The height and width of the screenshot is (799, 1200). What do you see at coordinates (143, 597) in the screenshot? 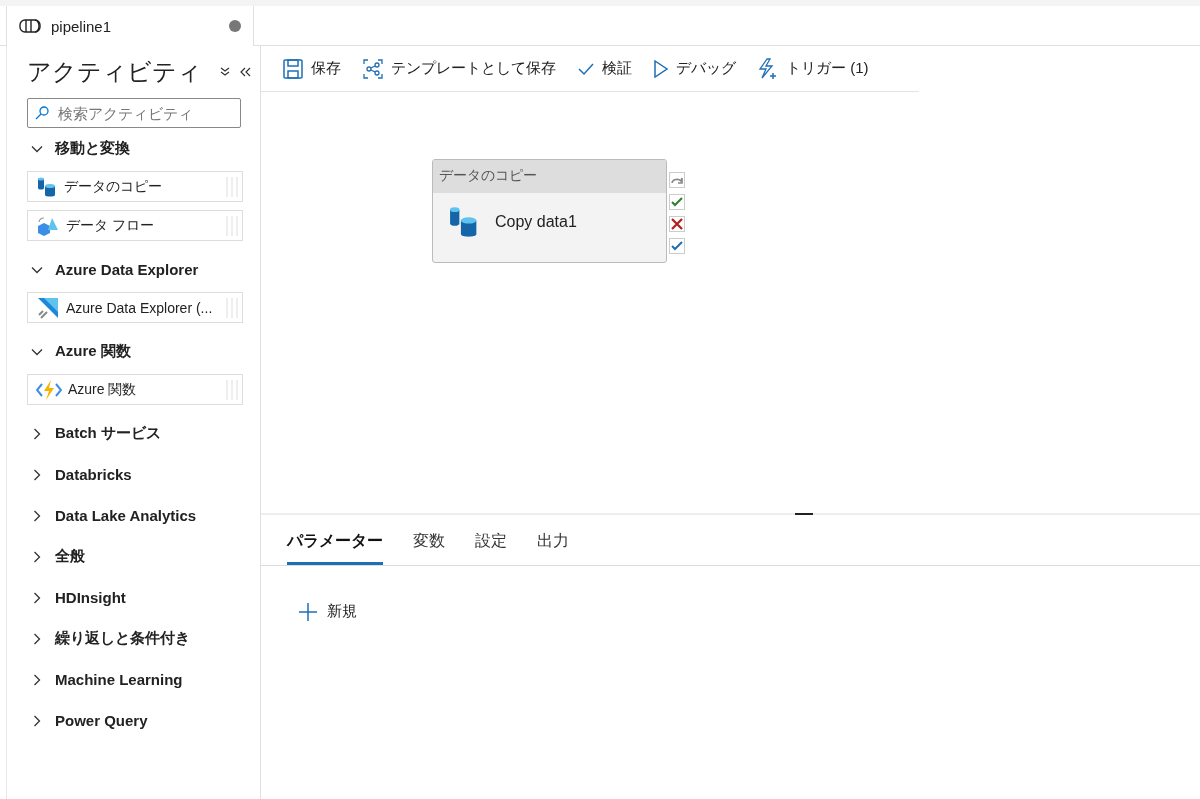
I see `category-header: HDInsight` at bounding box center [143, 597].